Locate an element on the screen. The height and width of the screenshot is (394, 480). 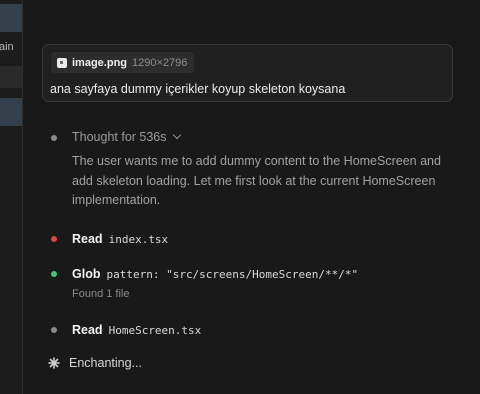
sidebar-item-label: ain is located at coordinates (7, 47).